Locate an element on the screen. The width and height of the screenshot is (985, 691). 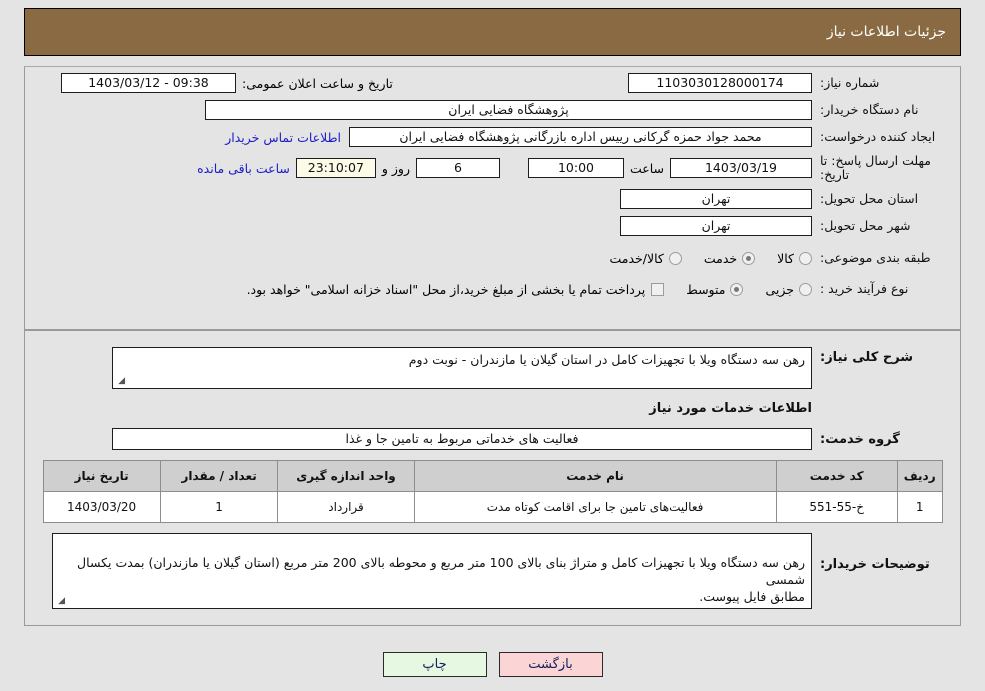
province-value: تهران is located at coordinates (716, 199).